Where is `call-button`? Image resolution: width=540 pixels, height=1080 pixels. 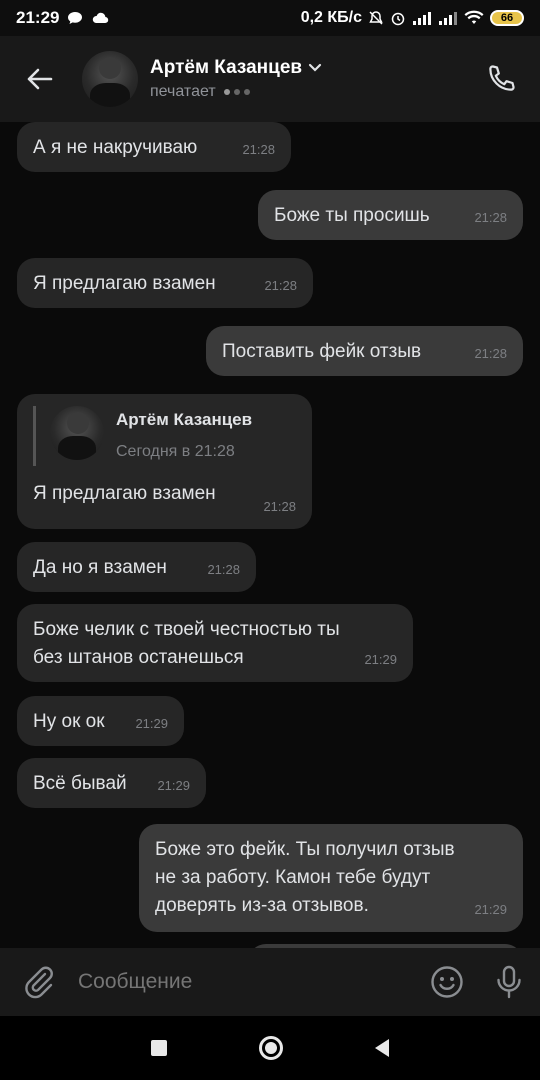 call-button is located at coordinates (501, 79).